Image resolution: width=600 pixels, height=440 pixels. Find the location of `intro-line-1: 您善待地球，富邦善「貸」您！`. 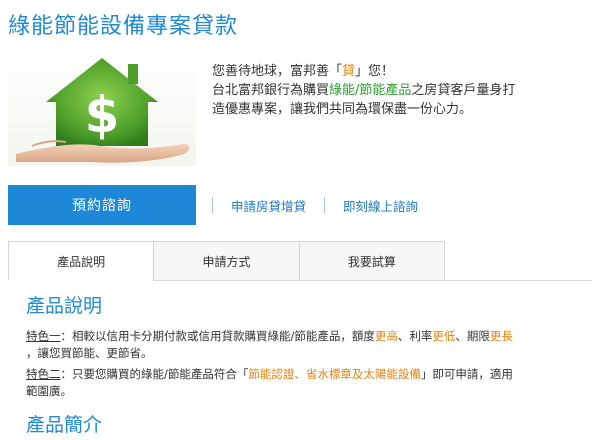

intro-line-1: 您善待地球，富邦善「貸」您！ is located at coordinates (402, 71).